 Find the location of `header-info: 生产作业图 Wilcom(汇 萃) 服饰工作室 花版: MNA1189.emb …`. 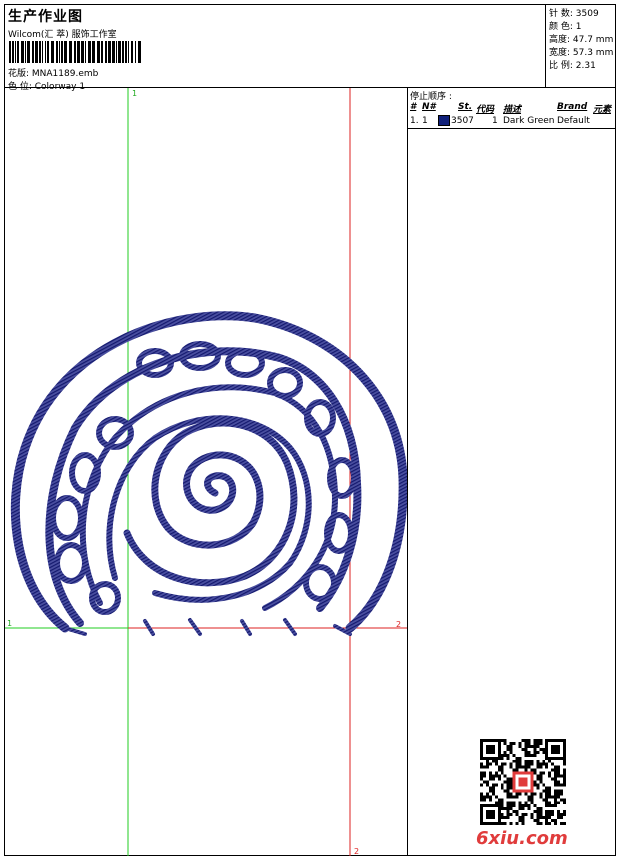

header-info: 生产作业图 Wilcom(汇 萃) 服饰工作室 花版: MNA1189.emb … is located at coordinates (275, 48).